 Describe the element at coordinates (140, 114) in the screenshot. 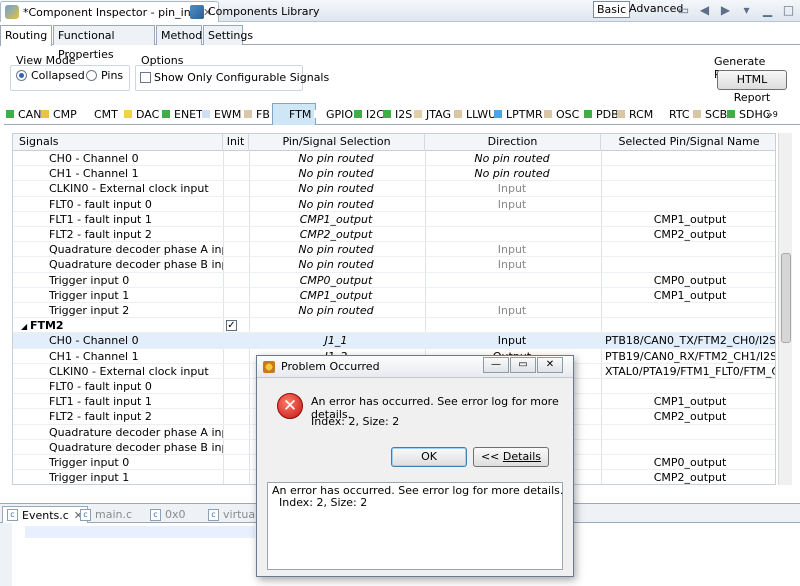

I see `peripheral-tab-dac: DAC` at that location.